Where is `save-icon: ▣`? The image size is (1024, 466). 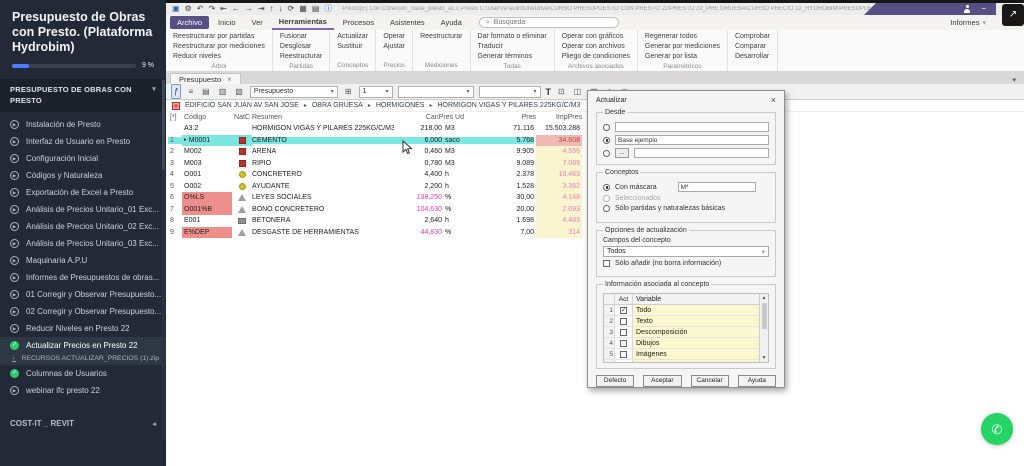
save-icon: ▣ is located at coordinates (176, 9).